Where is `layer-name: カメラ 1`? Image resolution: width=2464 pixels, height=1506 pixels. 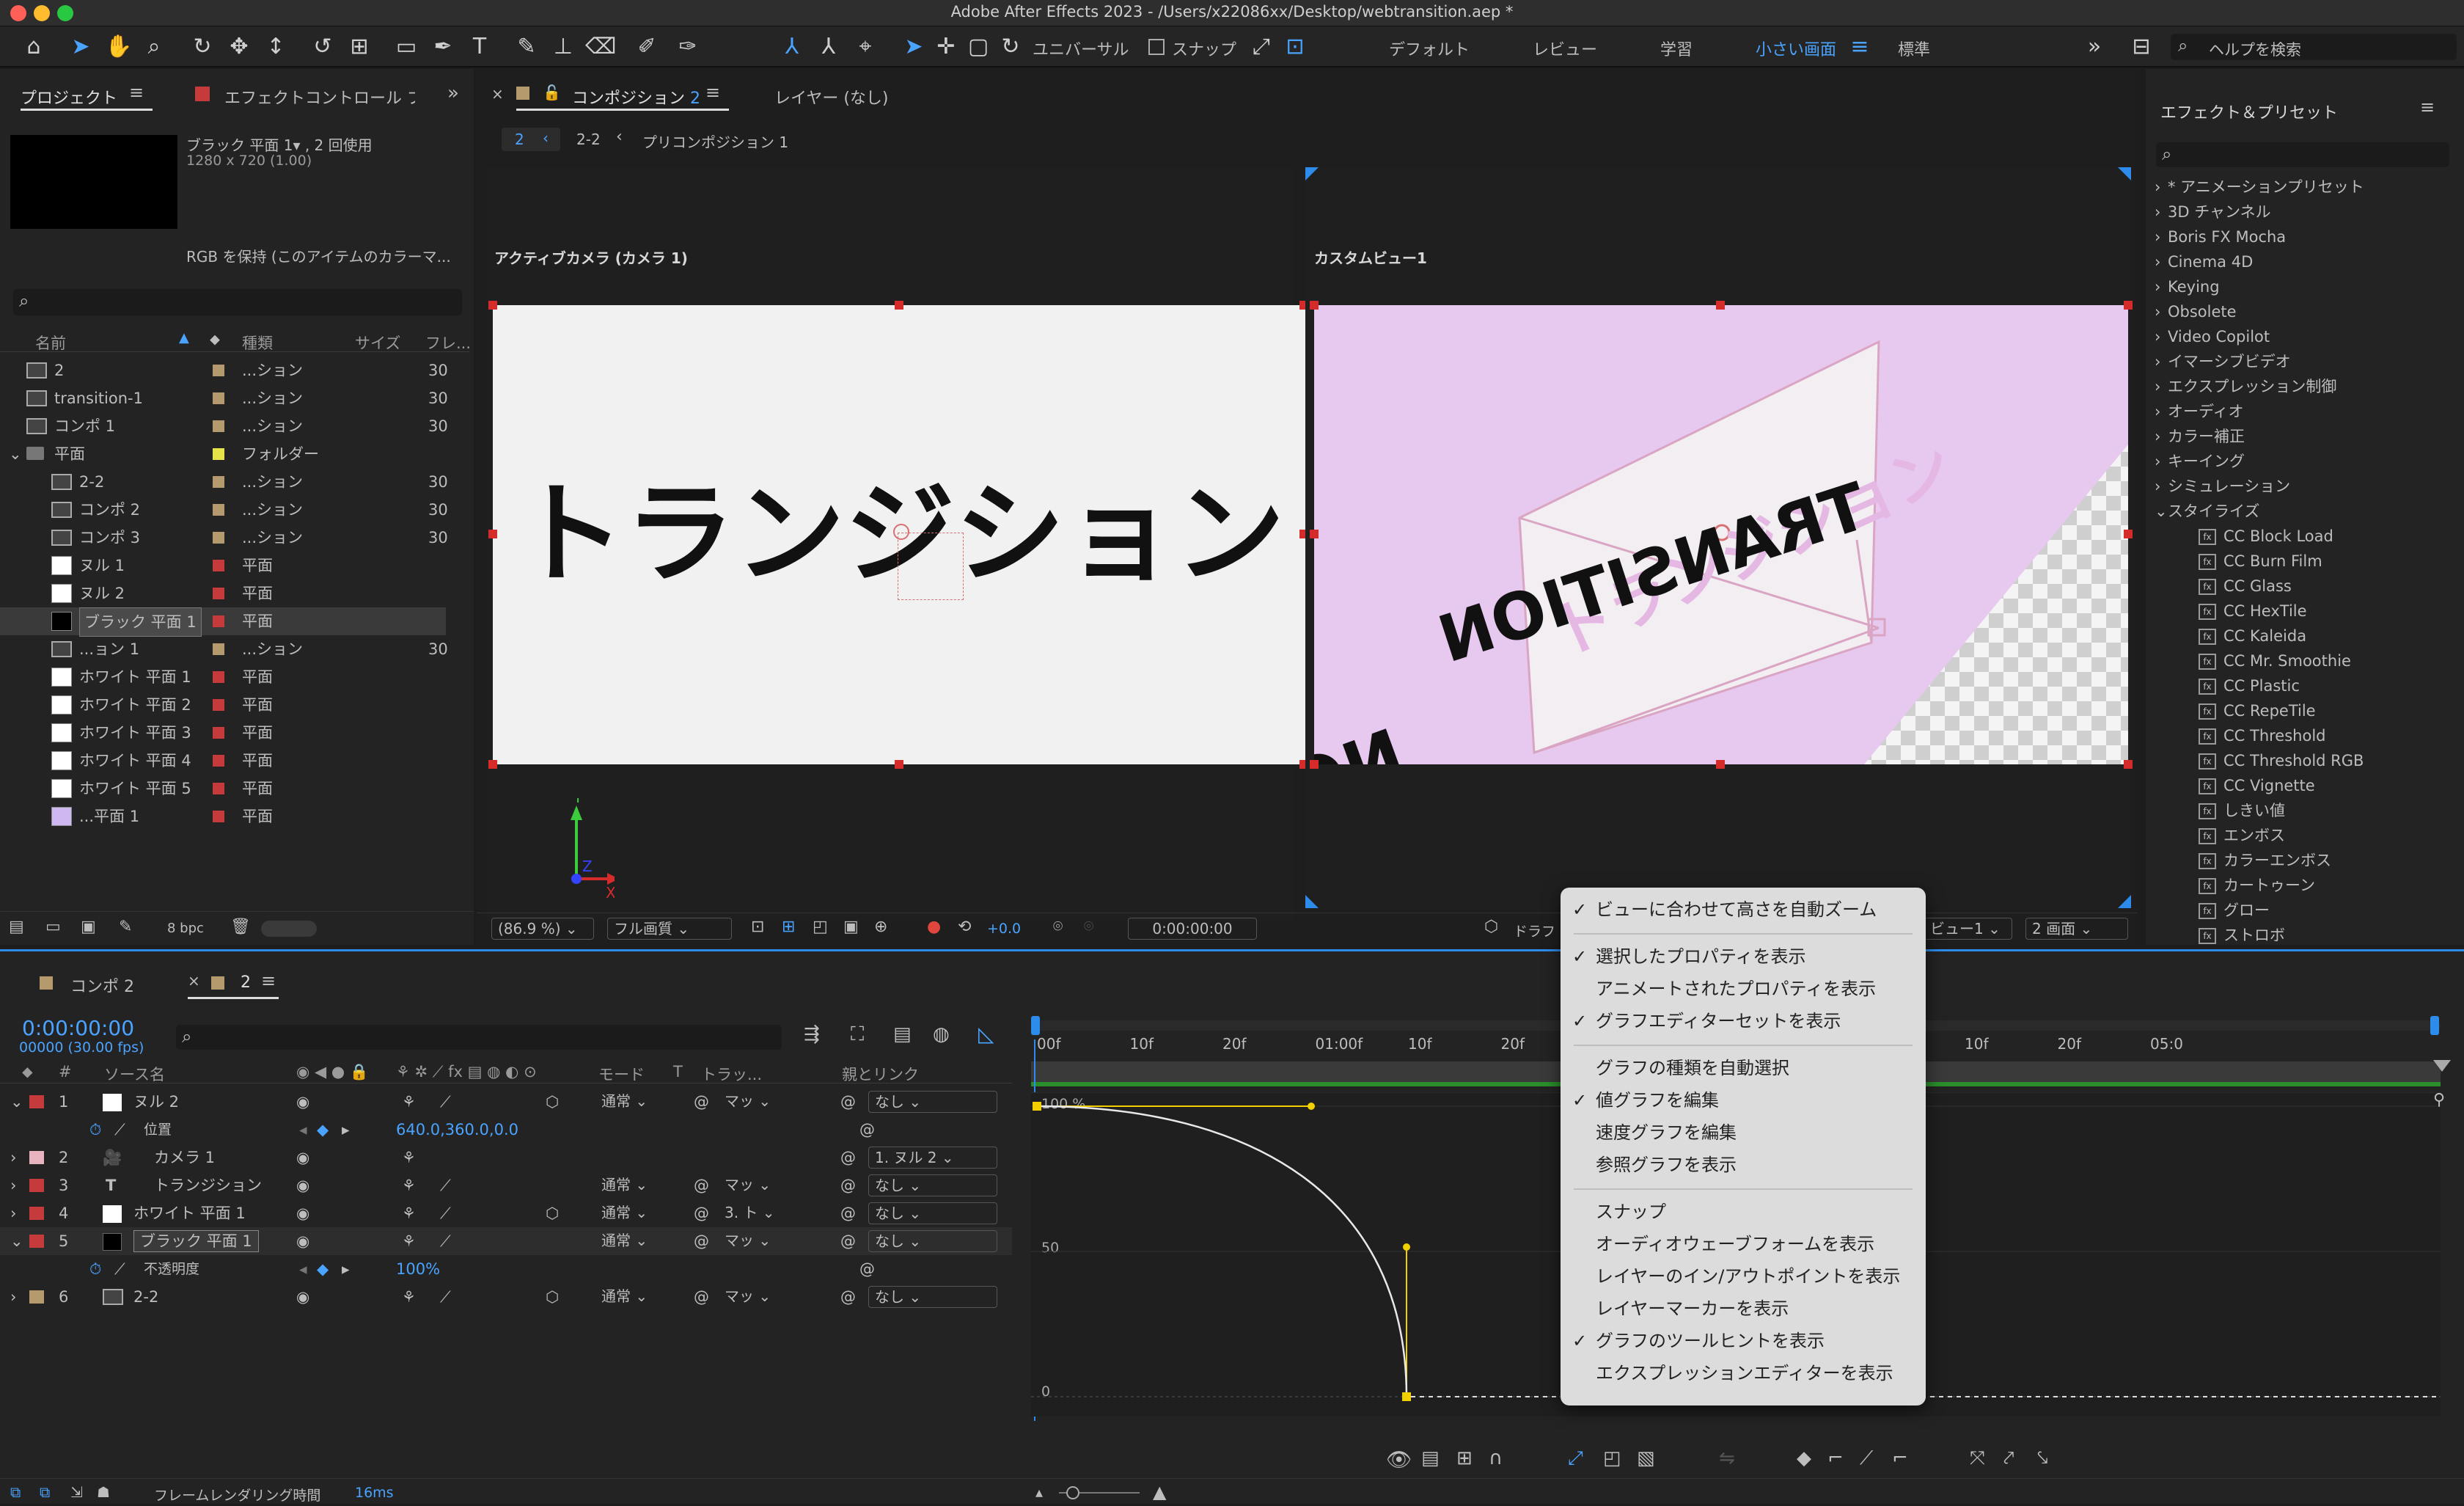 layer-name: カメラ 1 is located at coordinates (184, 1157).